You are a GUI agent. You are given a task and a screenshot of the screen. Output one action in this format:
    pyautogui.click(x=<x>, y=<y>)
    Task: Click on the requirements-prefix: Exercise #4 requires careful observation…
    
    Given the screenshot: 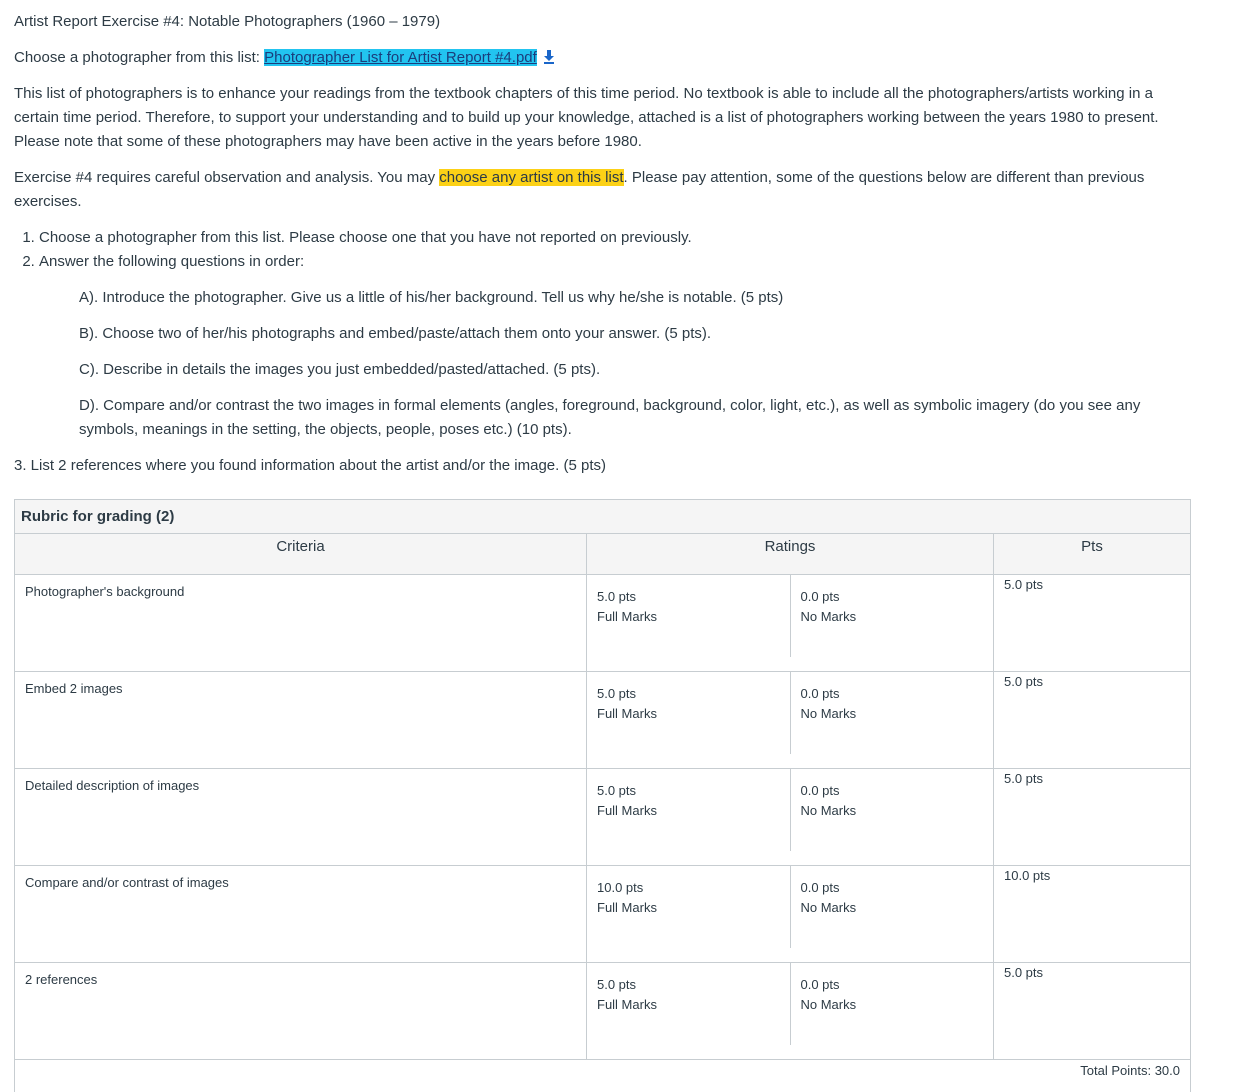 What is the action you would take?
    pyautogui.click(x=226, y=177)
    